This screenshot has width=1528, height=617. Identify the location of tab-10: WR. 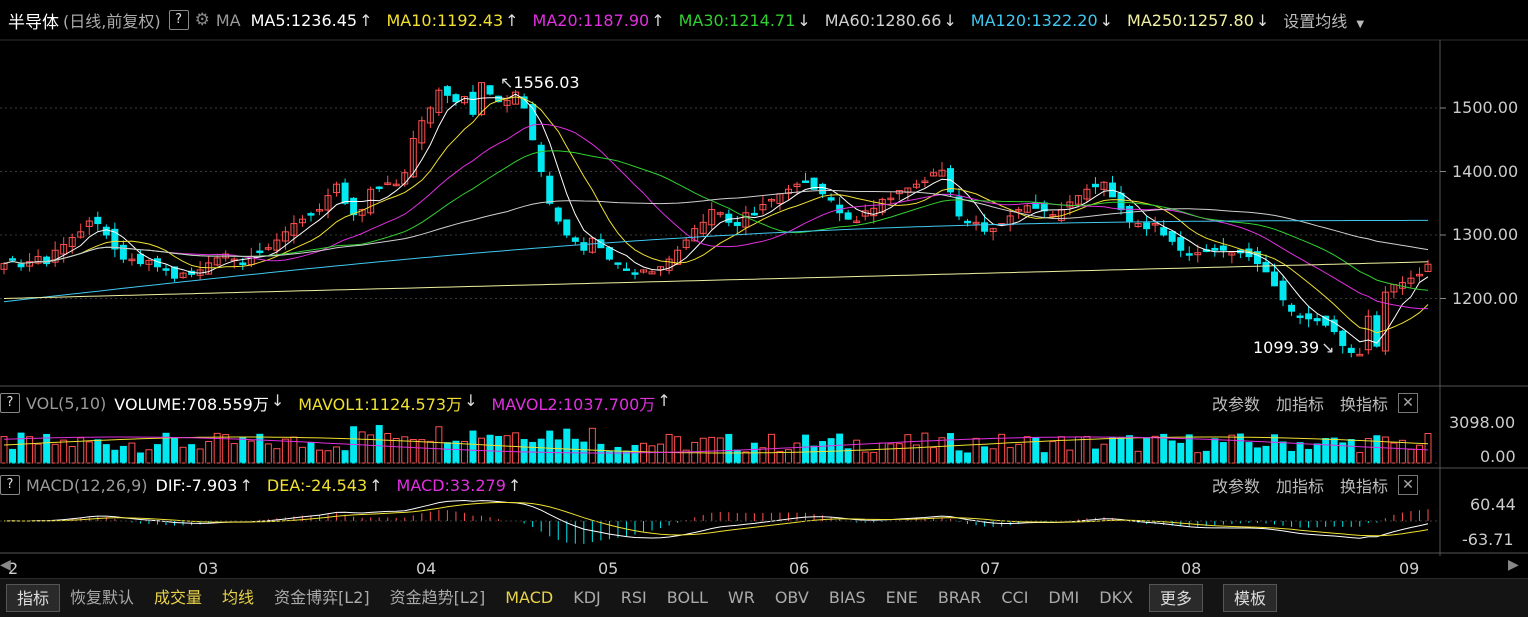
(741, 598).